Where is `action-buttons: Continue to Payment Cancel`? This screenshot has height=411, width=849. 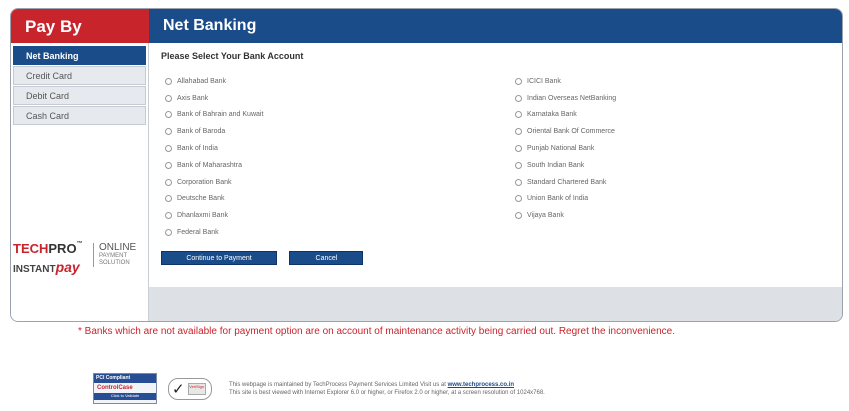 action-buttons: Continue to Payment Cancel is located at coordinates (266, 256).